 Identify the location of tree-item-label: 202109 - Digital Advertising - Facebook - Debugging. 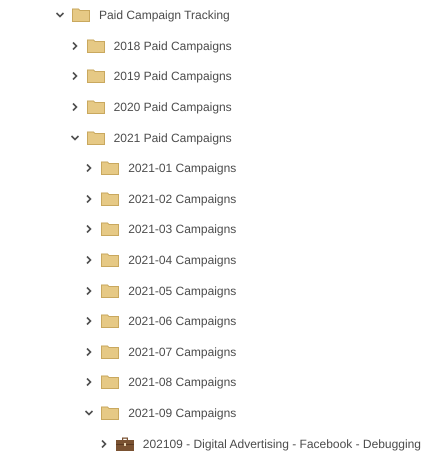
(281, 443).